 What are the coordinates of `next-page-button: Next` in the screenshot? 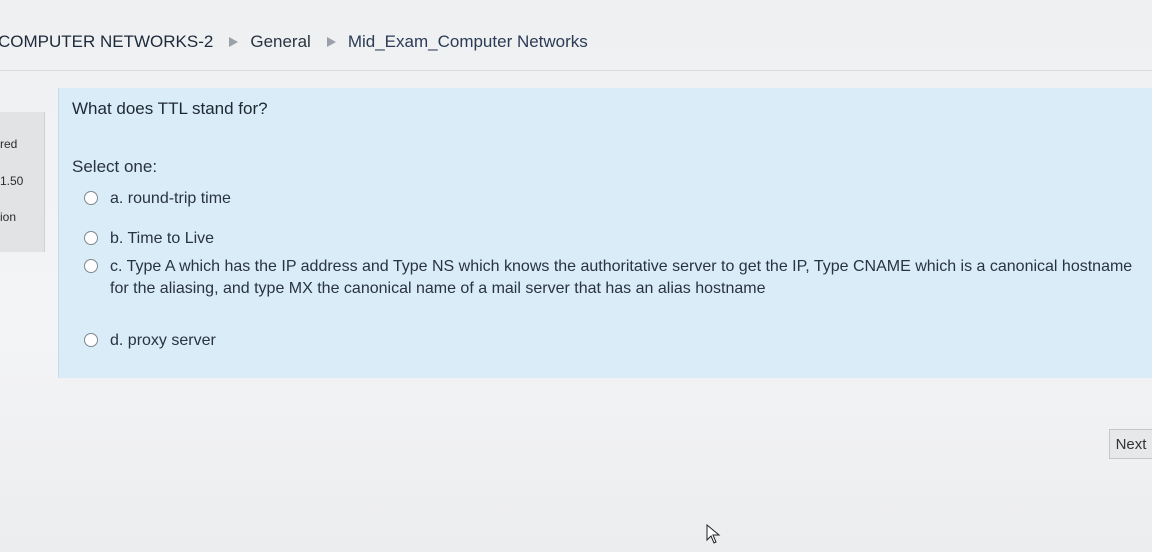 It's located at (1130, 444).